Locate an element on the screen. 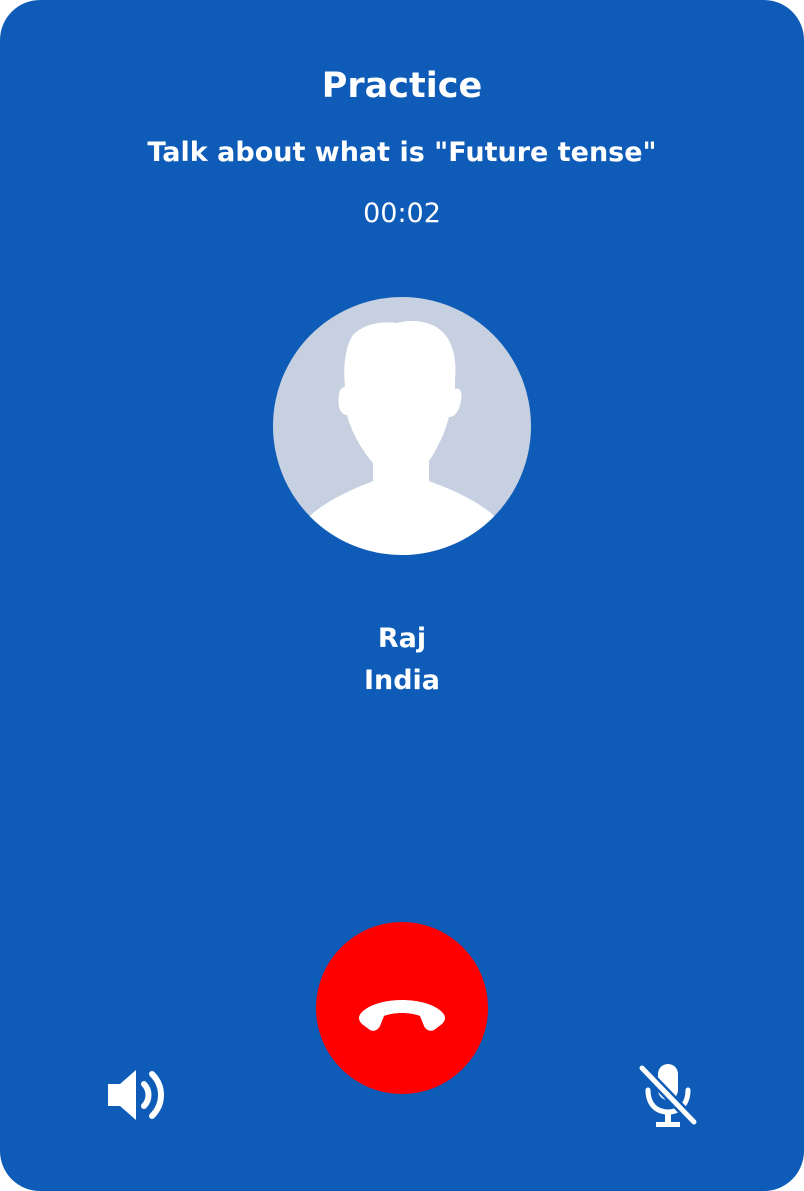 The height and width of the screenshot is (1191, 804). avatar is located at coordinates (402, 426).